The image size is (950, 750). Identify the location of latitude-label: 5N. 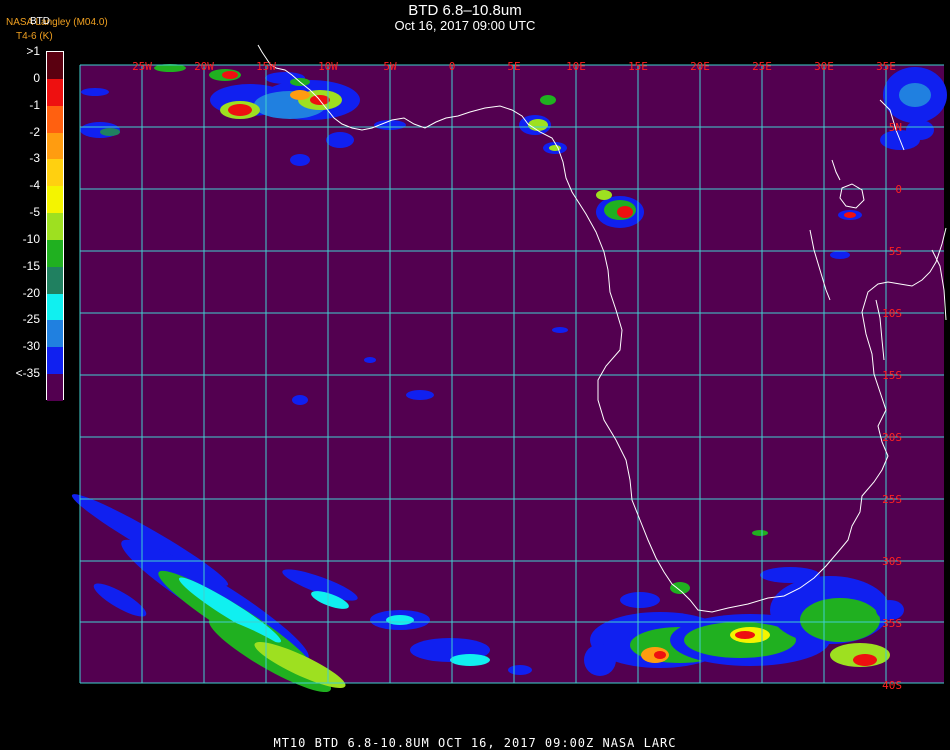
(895, 127).